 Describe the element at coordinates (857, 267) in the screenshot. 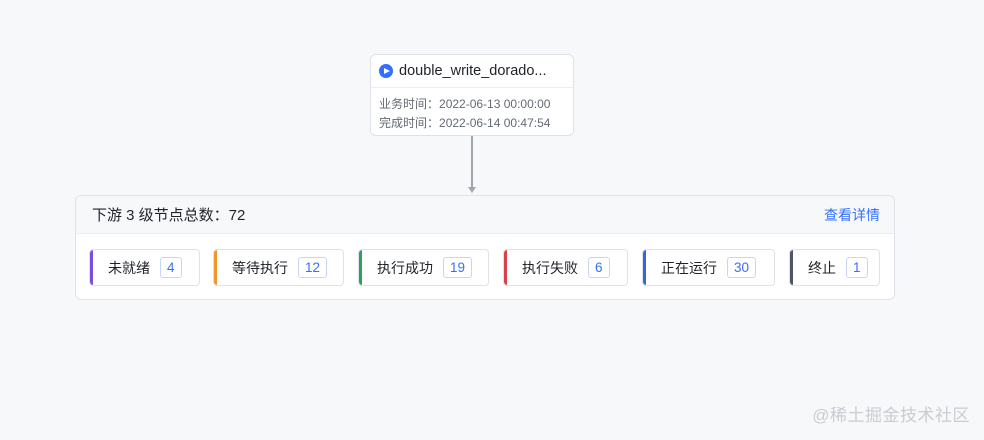

I see `status-count: 1` at that location.